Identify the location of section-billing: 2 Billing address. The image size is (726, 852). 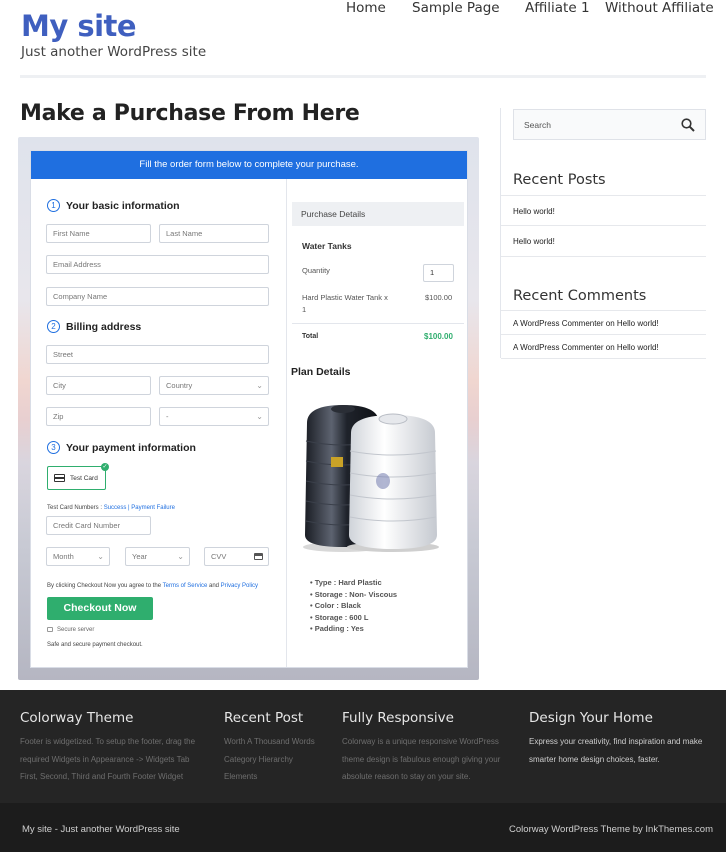
(94, 326).